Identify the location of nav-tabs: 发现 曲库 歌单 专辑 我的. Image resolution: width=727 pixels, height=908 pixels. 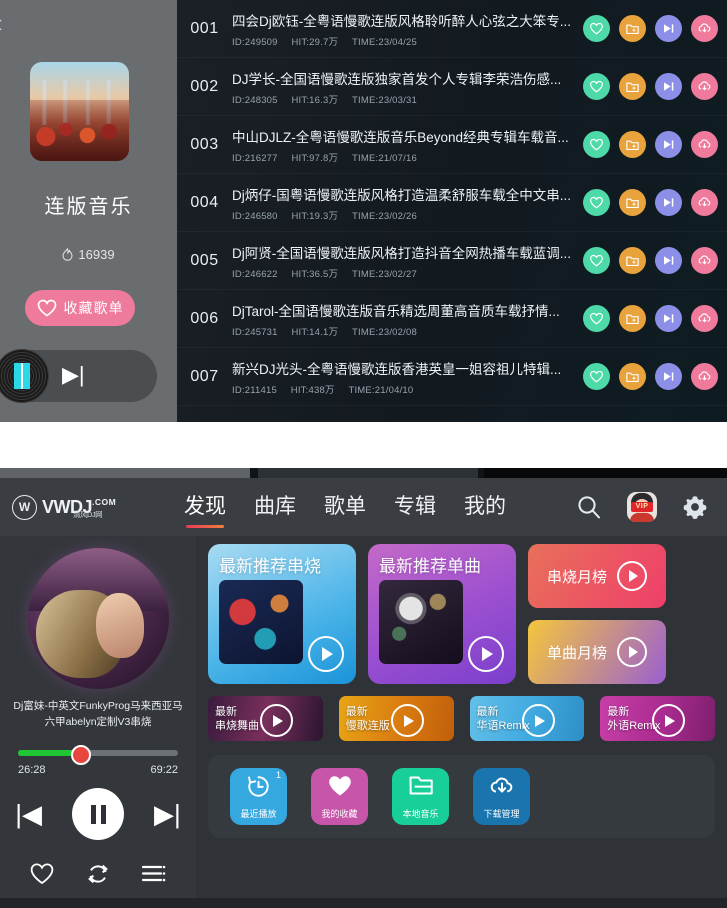
(345, 509).